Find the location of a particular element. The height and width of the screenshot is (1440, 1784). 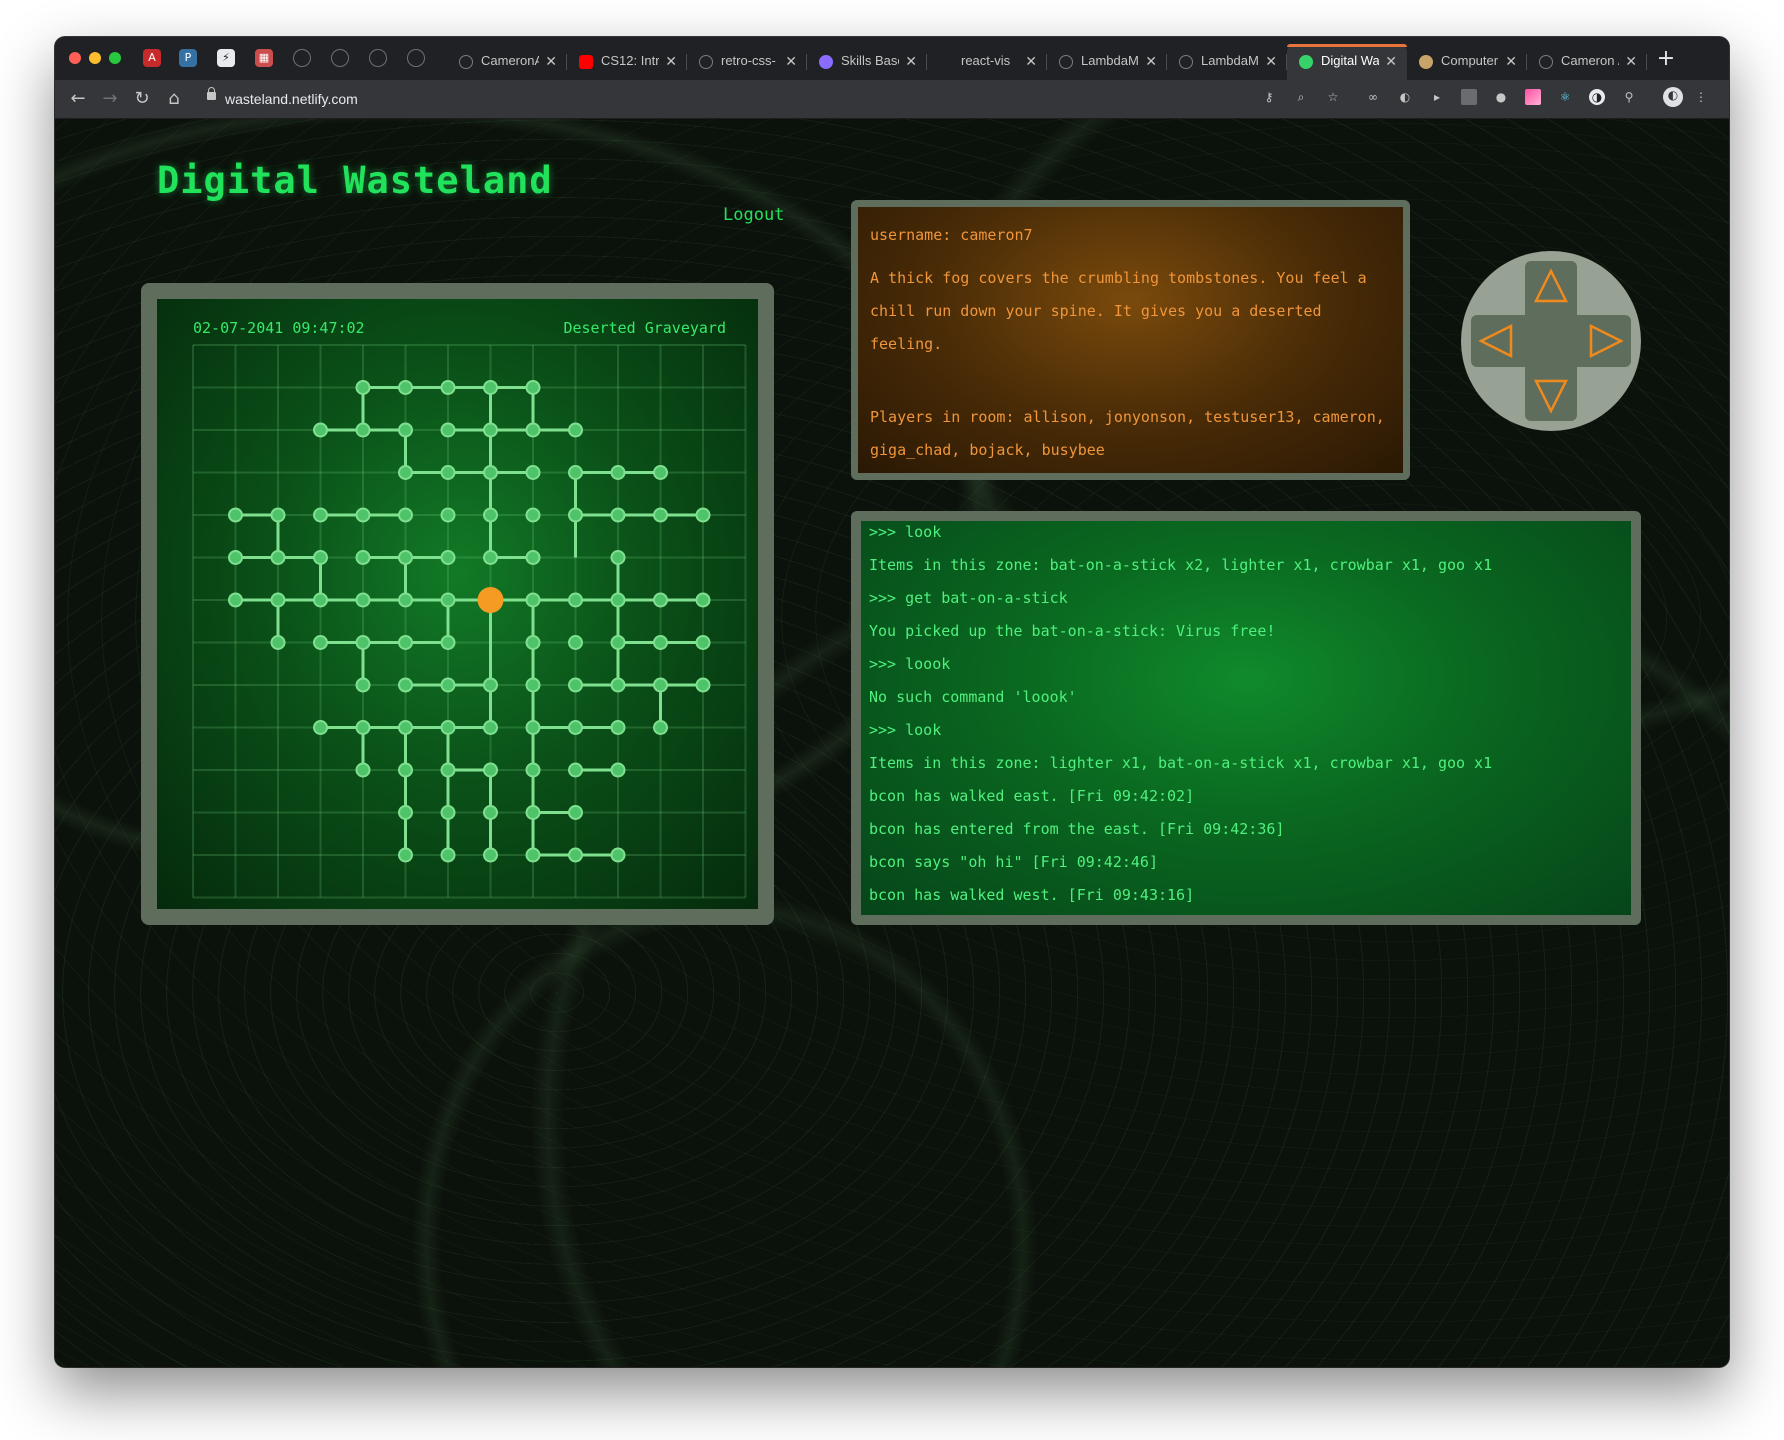

move-east-button is located at coordinates (1604, 341).